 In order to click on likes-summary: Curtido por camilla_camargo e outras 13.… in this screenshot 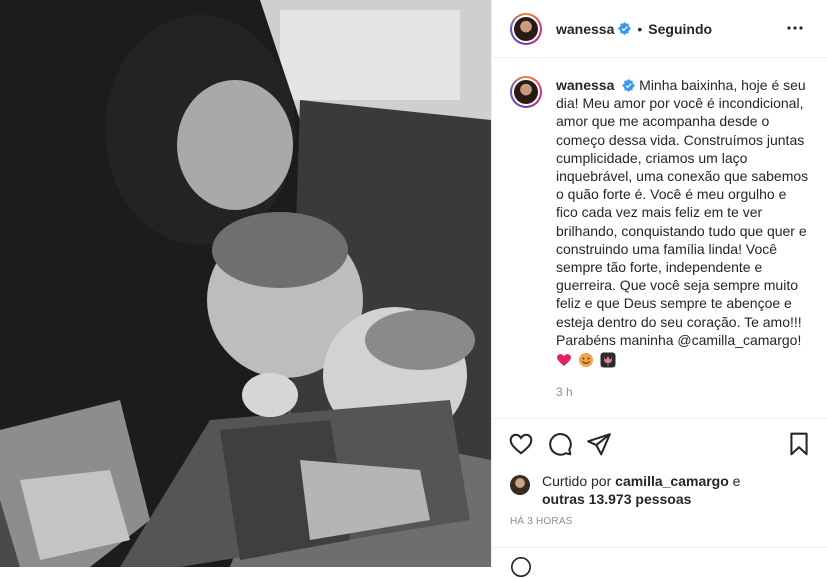, I will do `click(636, 490)`.